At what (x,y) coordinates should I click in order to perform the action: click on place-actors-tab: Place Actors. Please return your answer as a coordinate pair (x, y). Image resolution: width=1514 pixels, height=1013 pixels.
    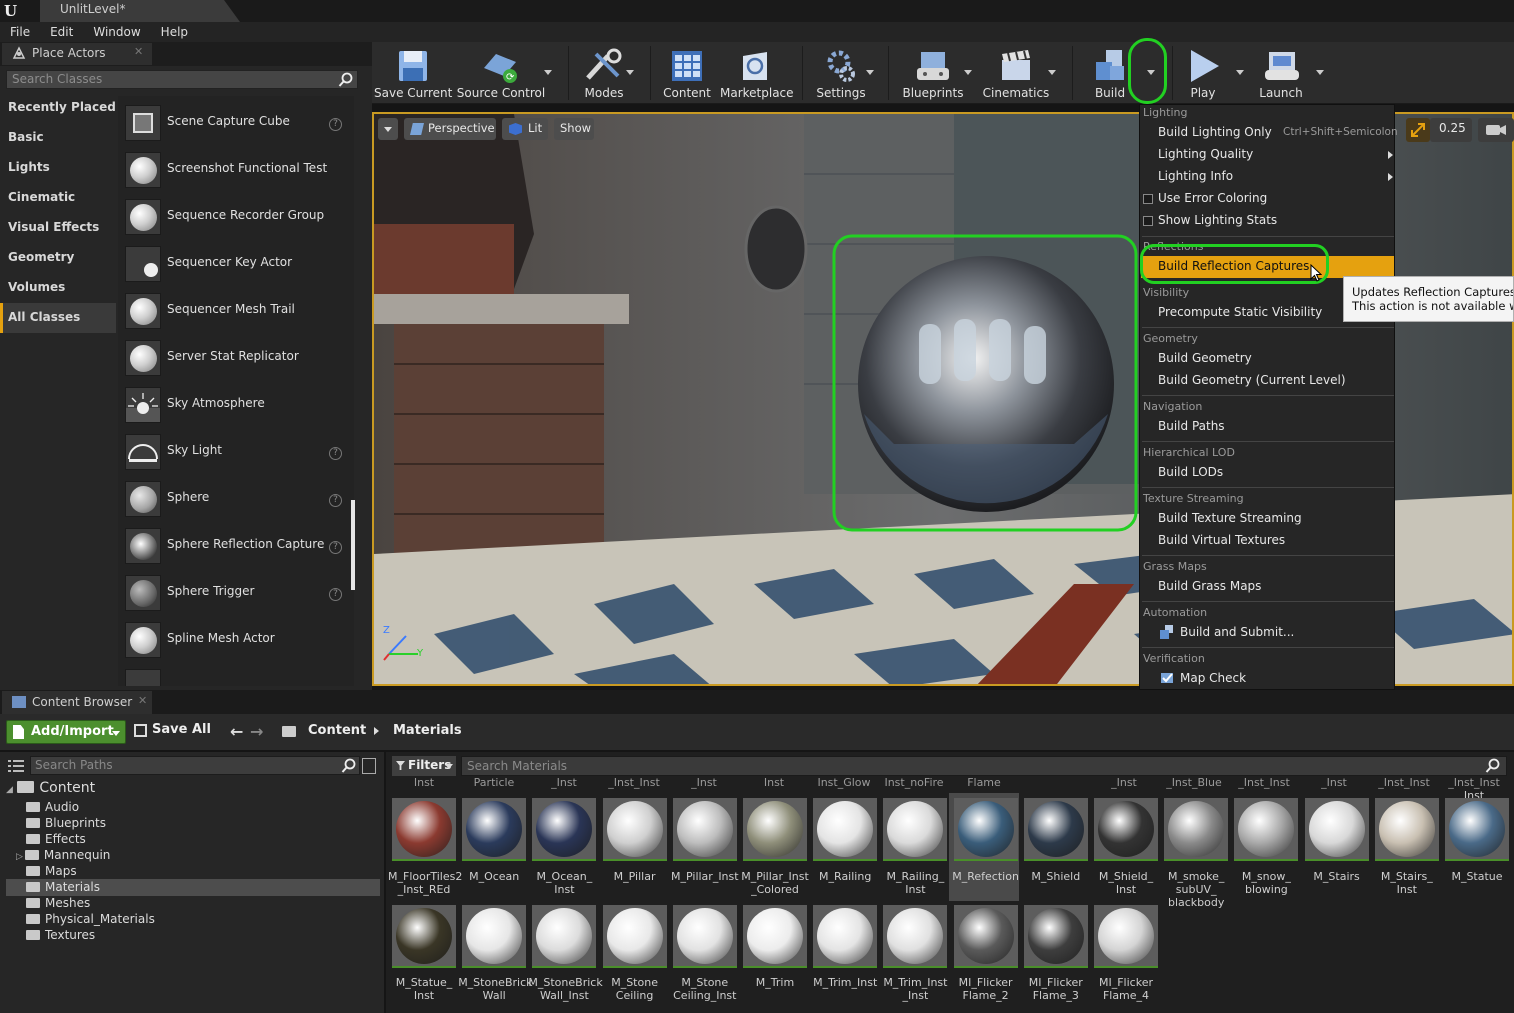
    Looking at the image, I should click on (77, 54).